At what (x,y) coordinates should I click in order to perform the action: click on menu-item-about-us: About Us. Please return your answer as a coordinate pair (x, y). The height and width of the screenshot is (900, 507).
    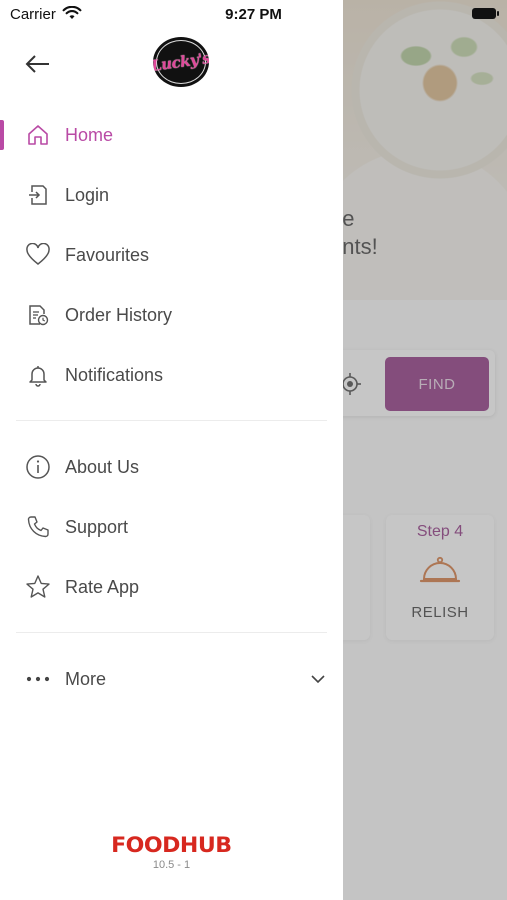
    Looking at the image, I should click on (171, 467).